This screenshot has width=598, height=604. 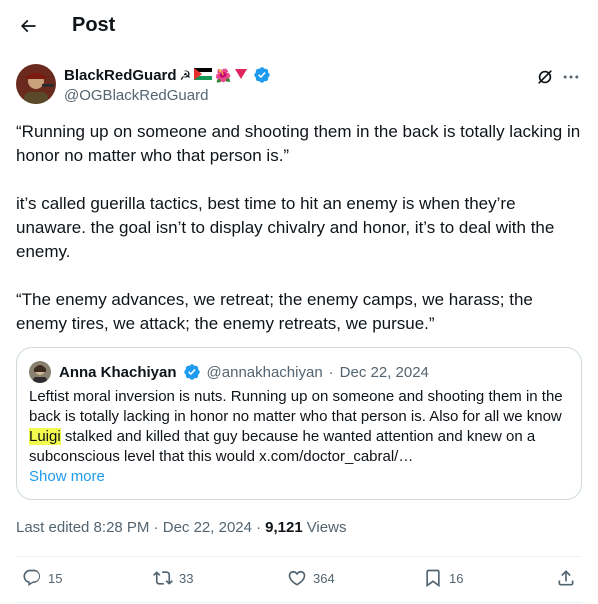 I want to click on heart-icon, so click(x=297, y=578).